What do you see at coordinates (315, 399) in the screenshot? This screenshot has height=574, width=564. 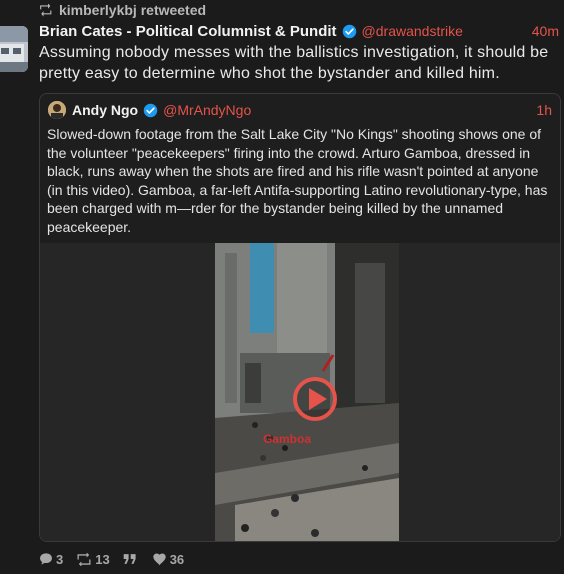 I see `play-icon` at bounding box center [315, 399].